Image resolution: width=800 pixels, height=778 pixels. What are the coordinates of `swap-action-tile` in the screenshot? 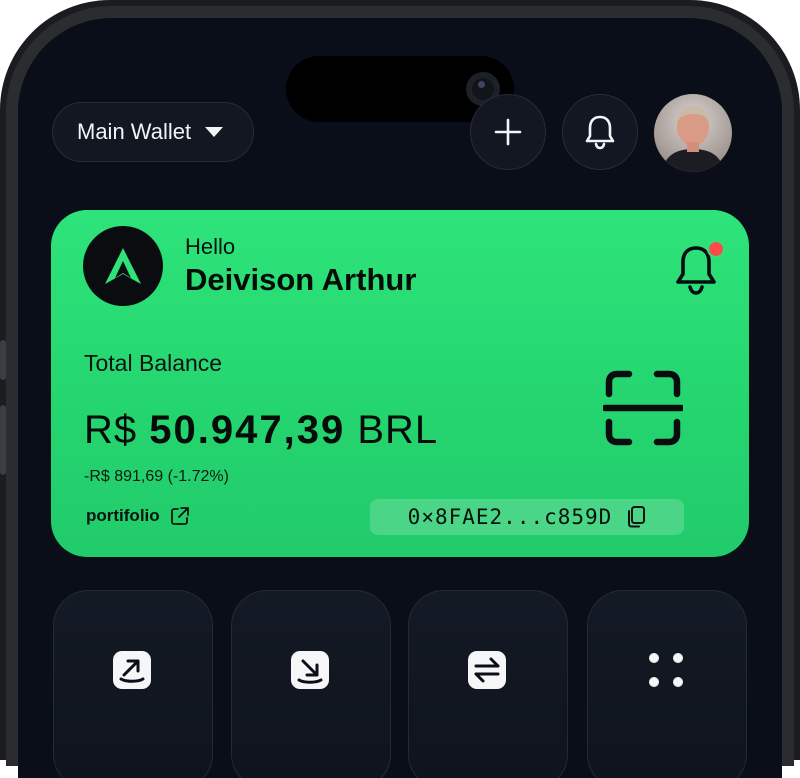 It's located at (488, 684).